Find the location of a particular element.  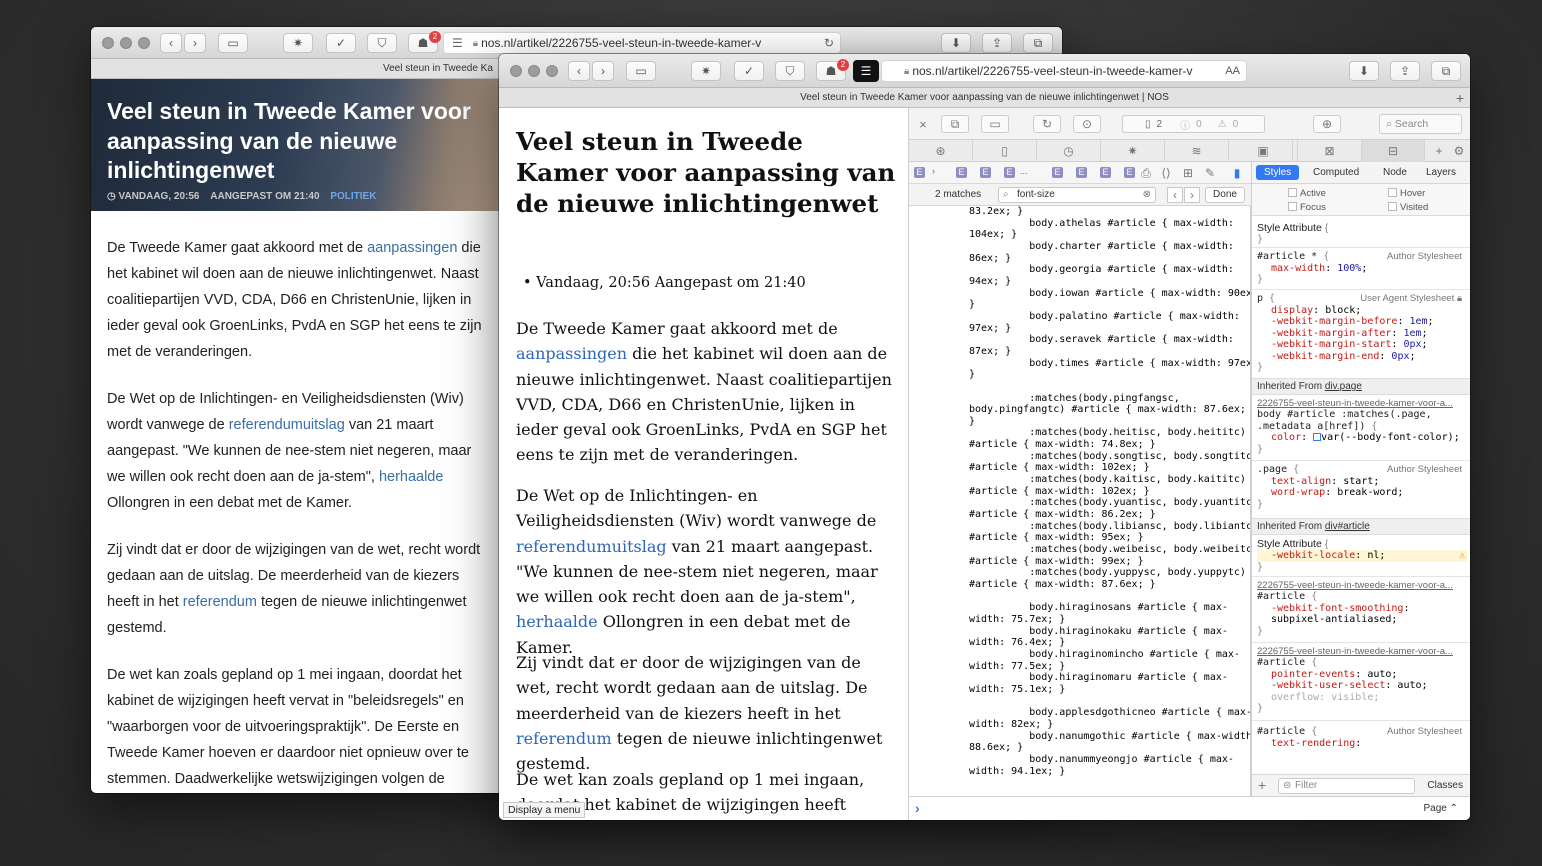

tab-styles: Styles is located at coordinates (1278, 172).